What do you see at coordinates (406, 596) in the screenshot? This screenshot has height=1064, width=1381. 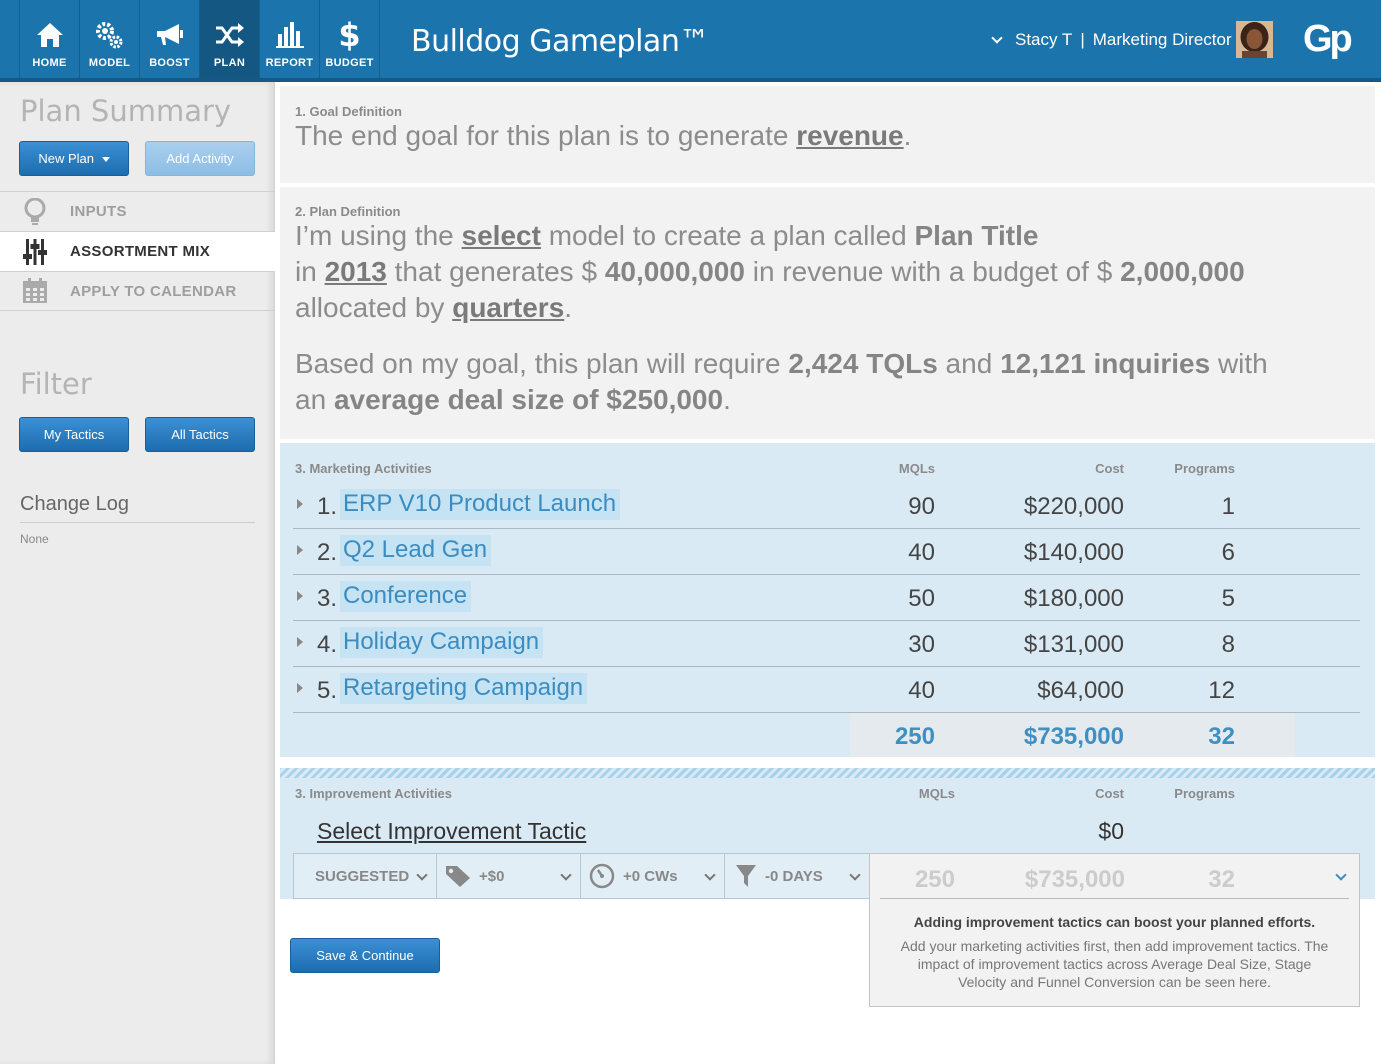 I see `activity-name: Conference` at bounding box center [406, 596].